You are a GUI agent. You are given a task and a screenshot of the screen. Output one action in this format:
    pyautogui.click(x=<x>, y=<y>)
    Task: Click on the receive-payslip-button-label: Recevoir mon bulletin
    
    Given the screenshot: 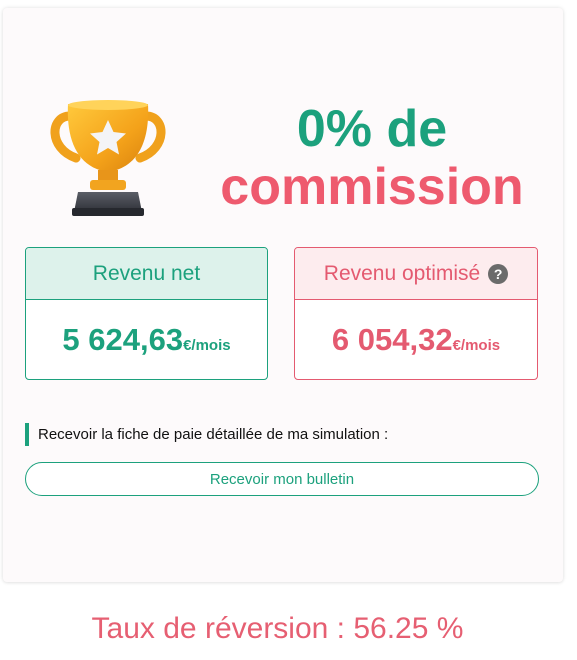 What is the action you would take?
    pyautogui.click(x=282, y=479)
    